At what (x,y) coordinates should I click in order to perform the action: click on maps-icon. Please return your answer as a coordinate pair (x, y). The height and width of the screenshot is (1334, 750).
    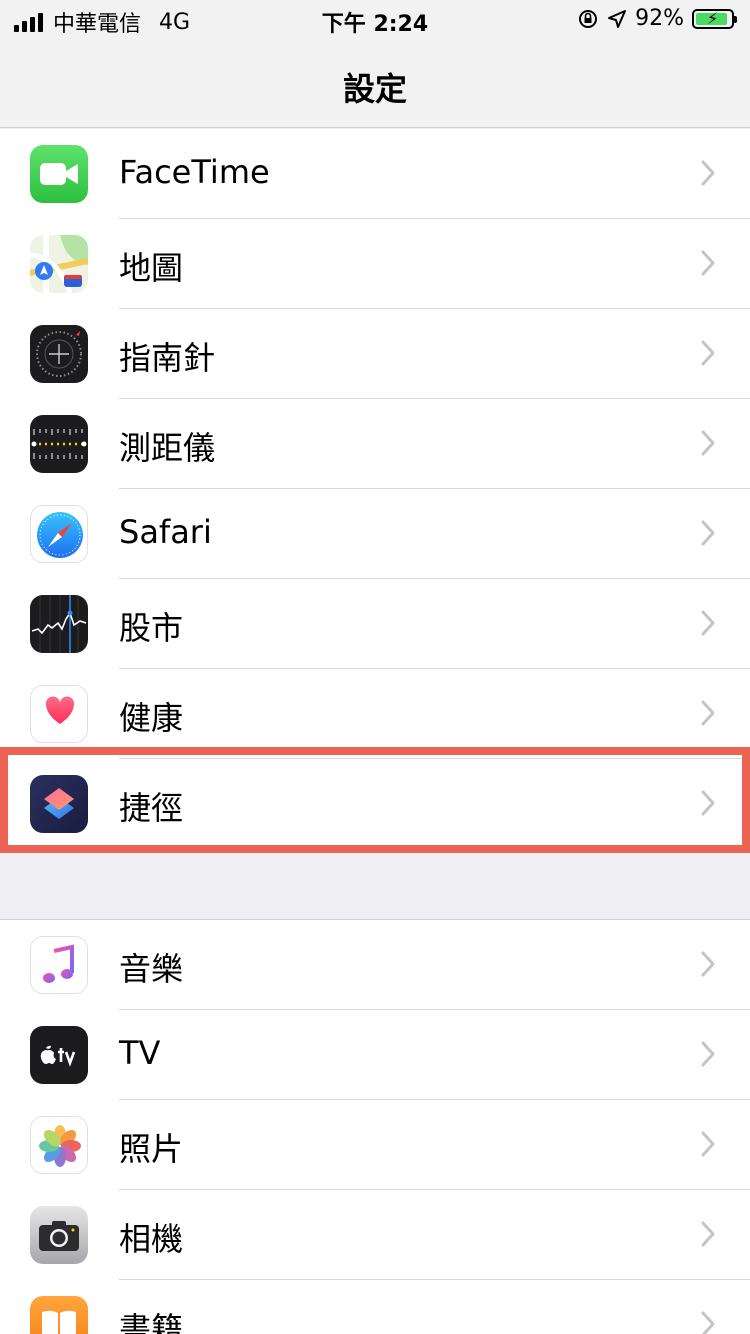
    Looking at the image, I should click on (59, 264).